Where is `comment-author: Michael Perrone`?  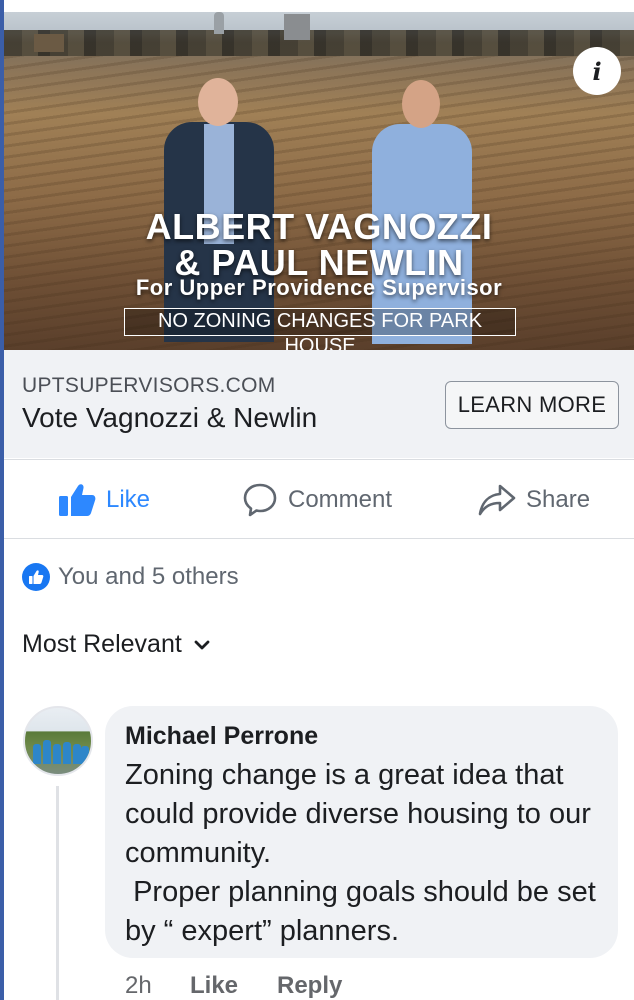
comment-author: Michael Perrone is located at coordinates (221, 736).